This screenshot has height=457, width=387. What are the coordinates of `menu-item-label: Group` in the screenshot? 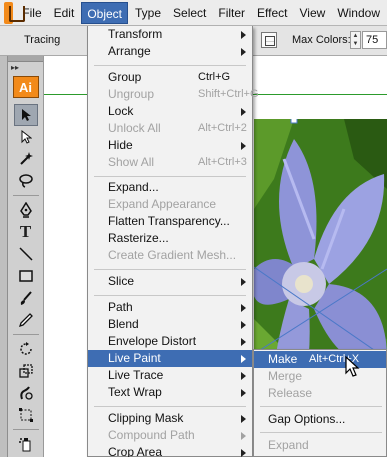 It's located at (125, 77).